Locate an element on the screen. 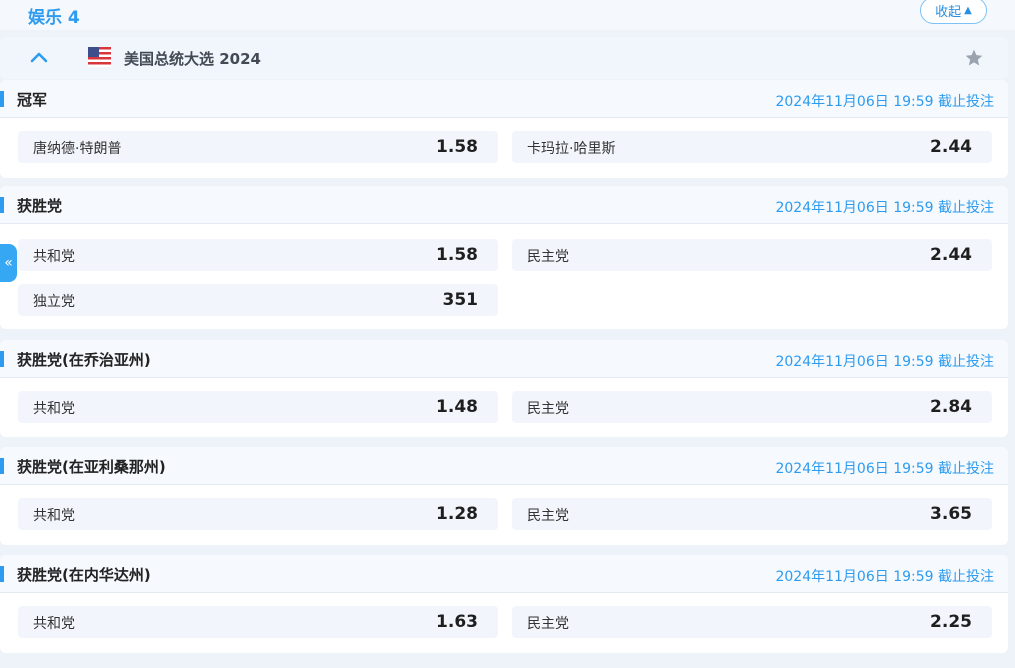 This screenshot has height=668, width=1015. collapse-button: 收起 ▲ is located at coordinates (953, 12).